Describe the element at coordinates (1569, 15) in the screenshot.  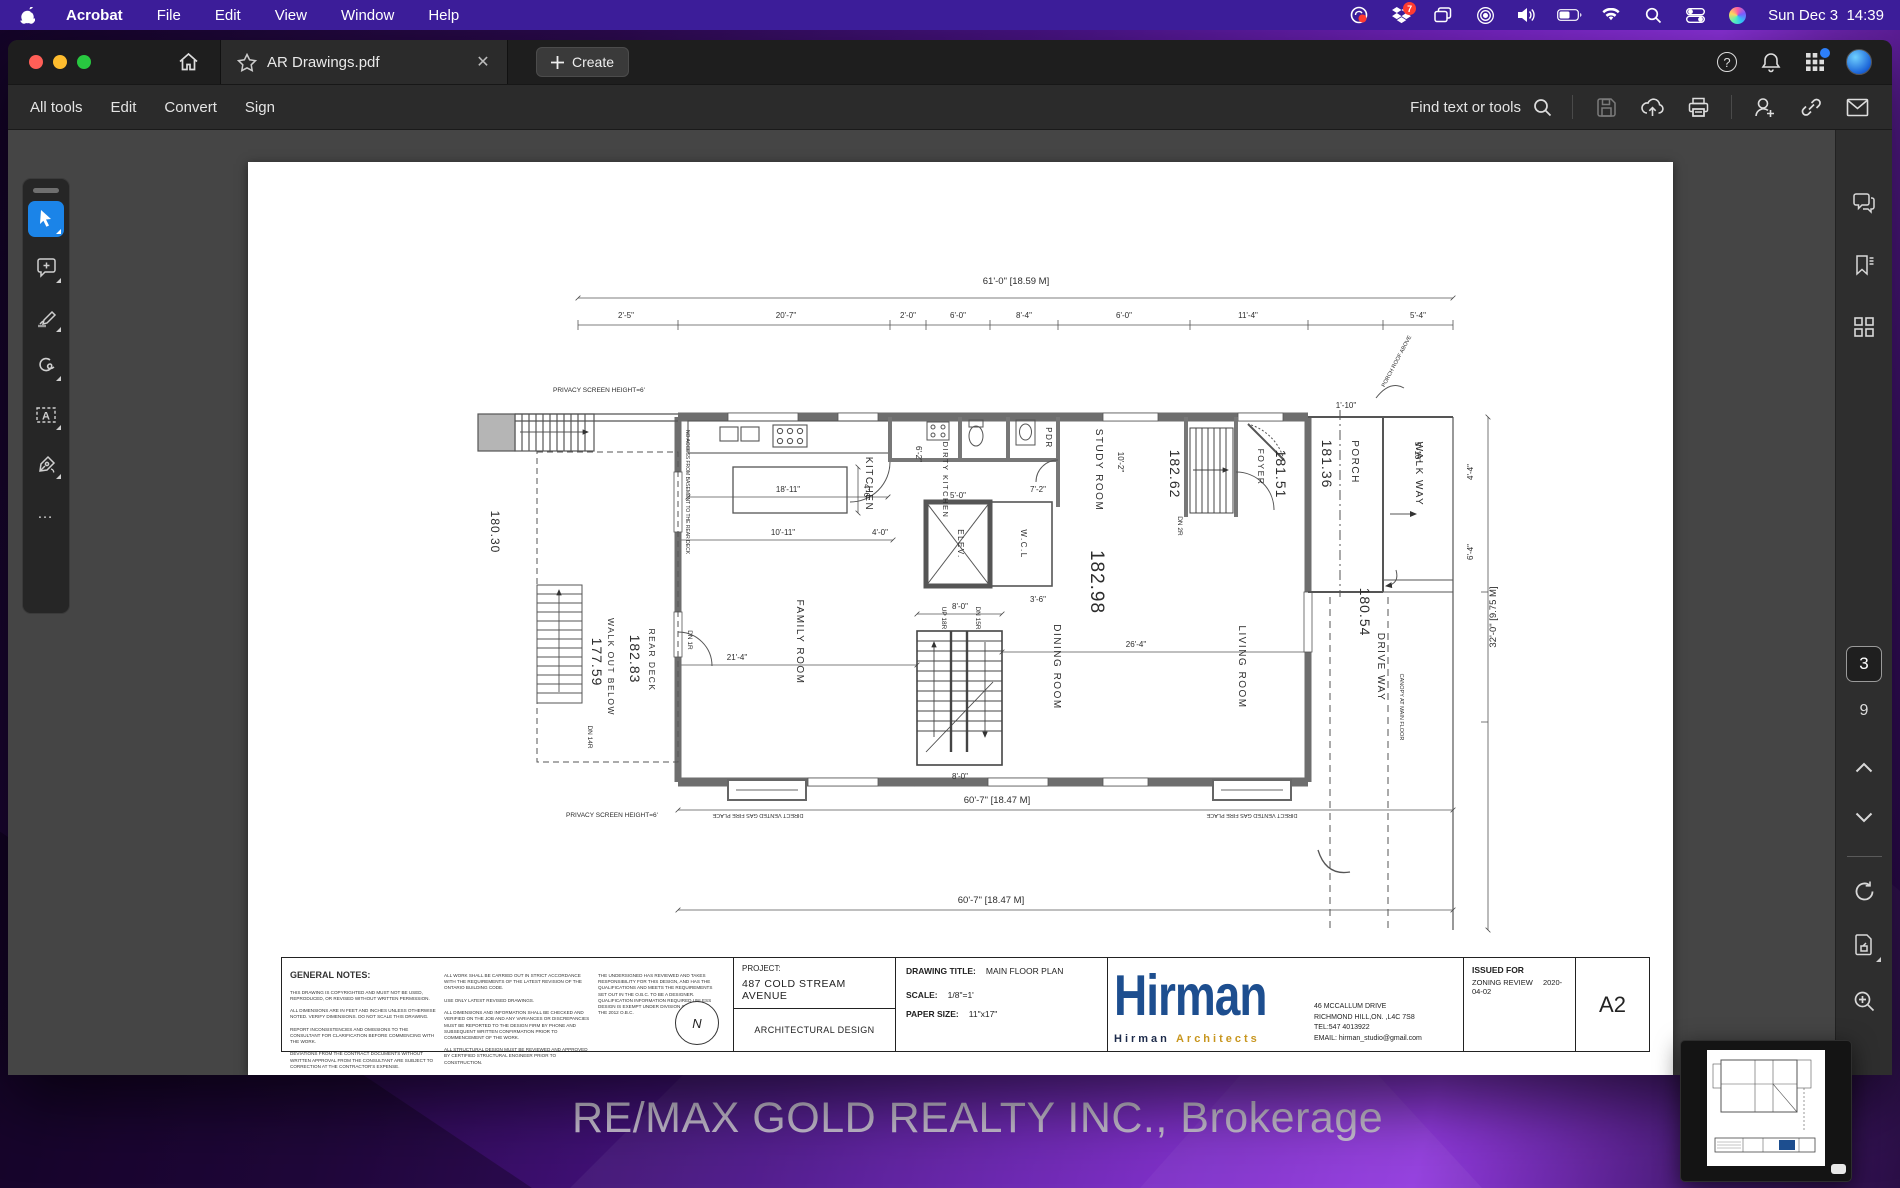
I see `battery-icon` at that location.